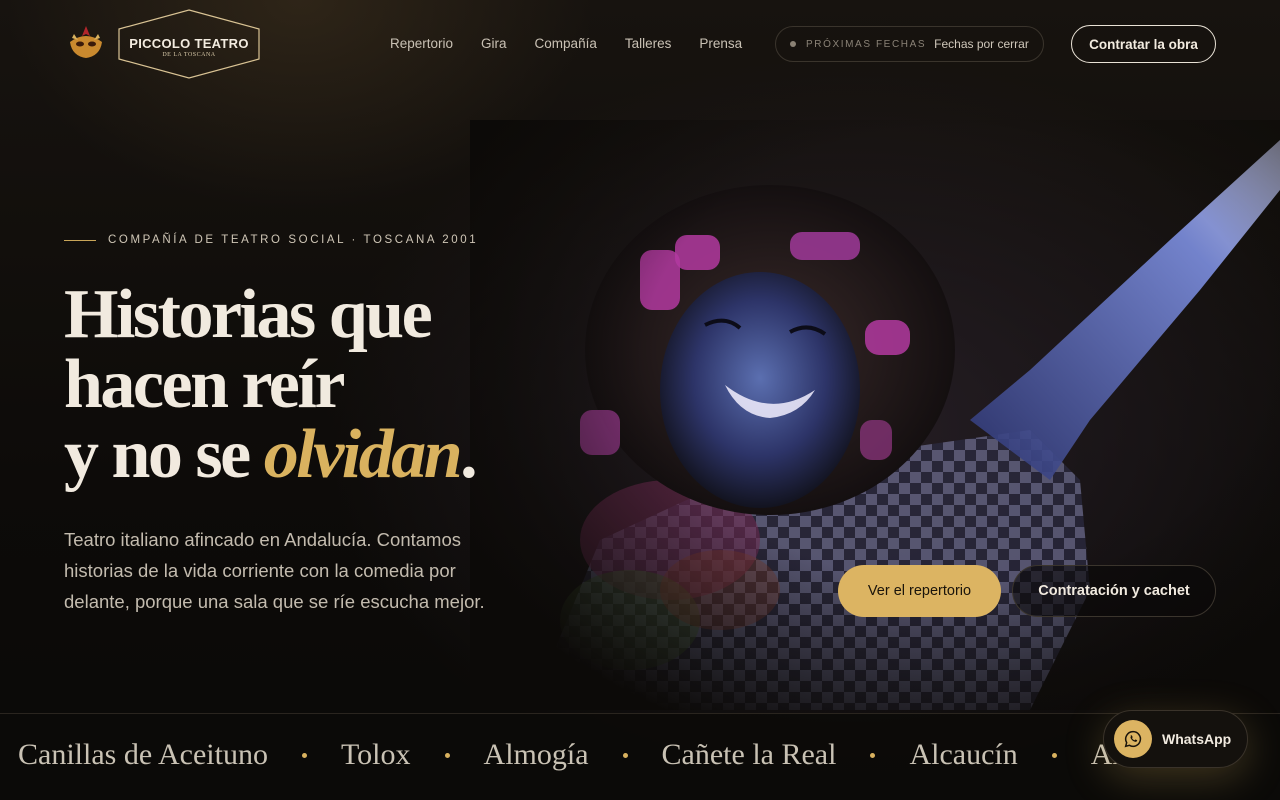 This screenshot has width=1280, height=800. I want to click on marquee-town: Canillas de Aceituno, so click(143, 754).